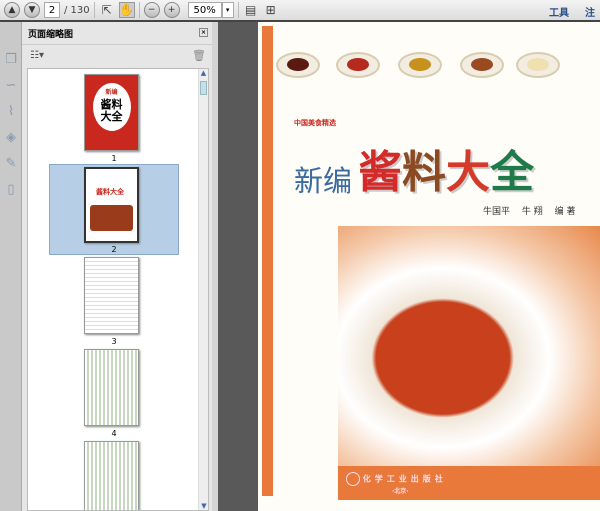 The height and width of the screenshot is (511, 600). I want to click on zoom-out-button: −, so click(151, 10).